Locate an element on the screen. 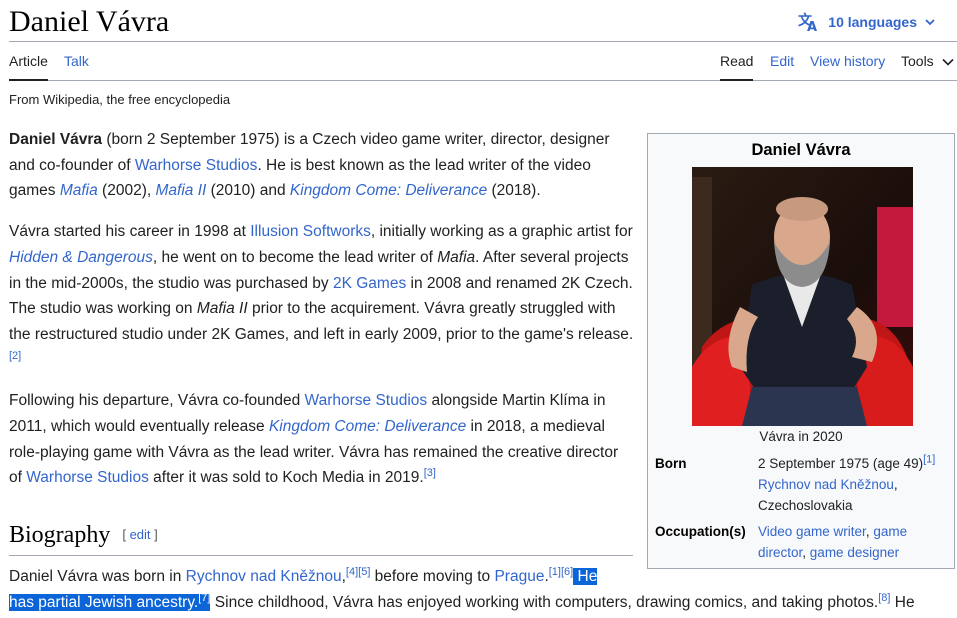  reference-link: [3] is located at coordinates (430, 473).